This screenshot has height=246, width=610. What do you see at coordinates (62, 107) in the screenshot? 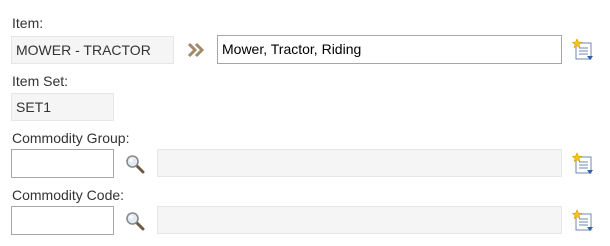
I see `item-set-field: SET1` at bounding box center [62, 107].